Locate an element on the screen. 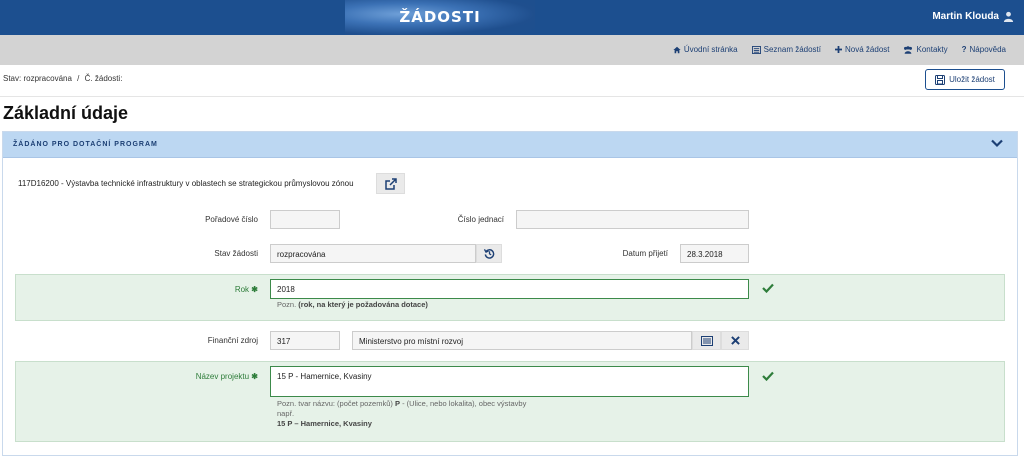 Image resolution: width=1024 pixels, height=459 pixels. poradove-cislo-input is located at coordinates (305, 219).